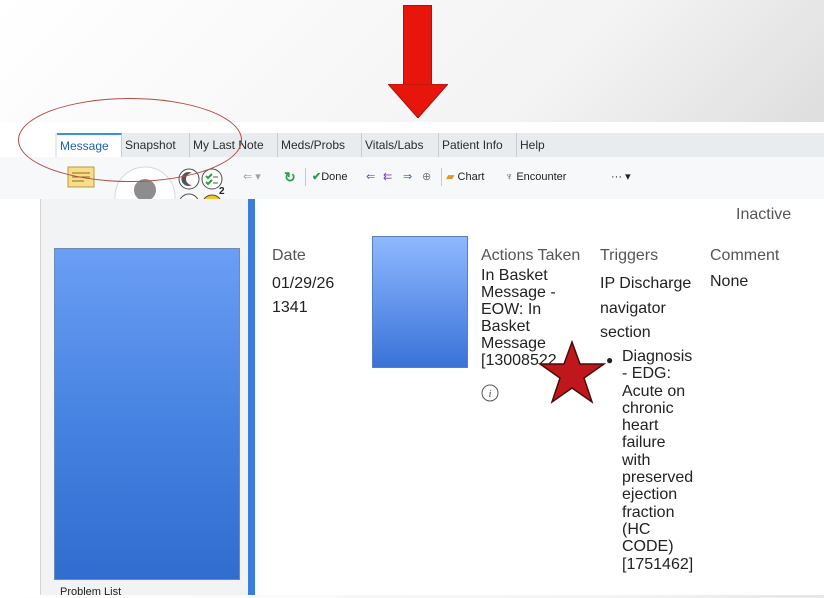 The width and height of the screenshot is (824, 598). I want to click on info-icon: i, so click(490, 393).